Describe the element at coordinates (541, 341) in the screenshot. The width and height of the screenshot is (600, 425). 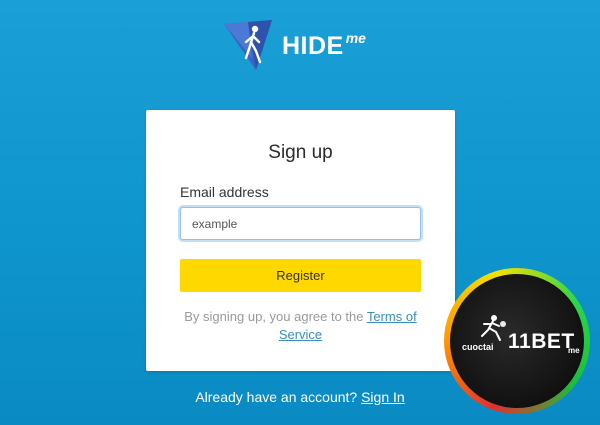
I see `badge-brand-text: 11BET` at that location.